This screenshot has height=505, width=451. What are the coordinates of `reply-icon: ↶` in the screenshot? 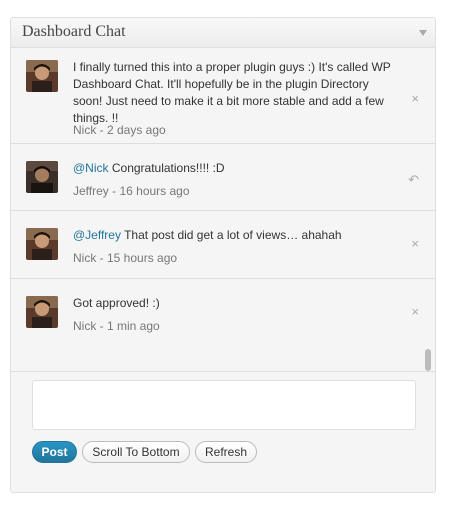 It's located at (413, 180).